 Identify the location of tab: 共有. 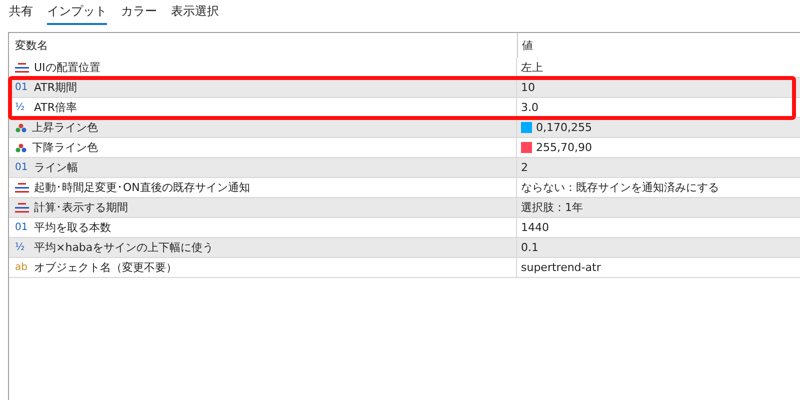
(21, 14).